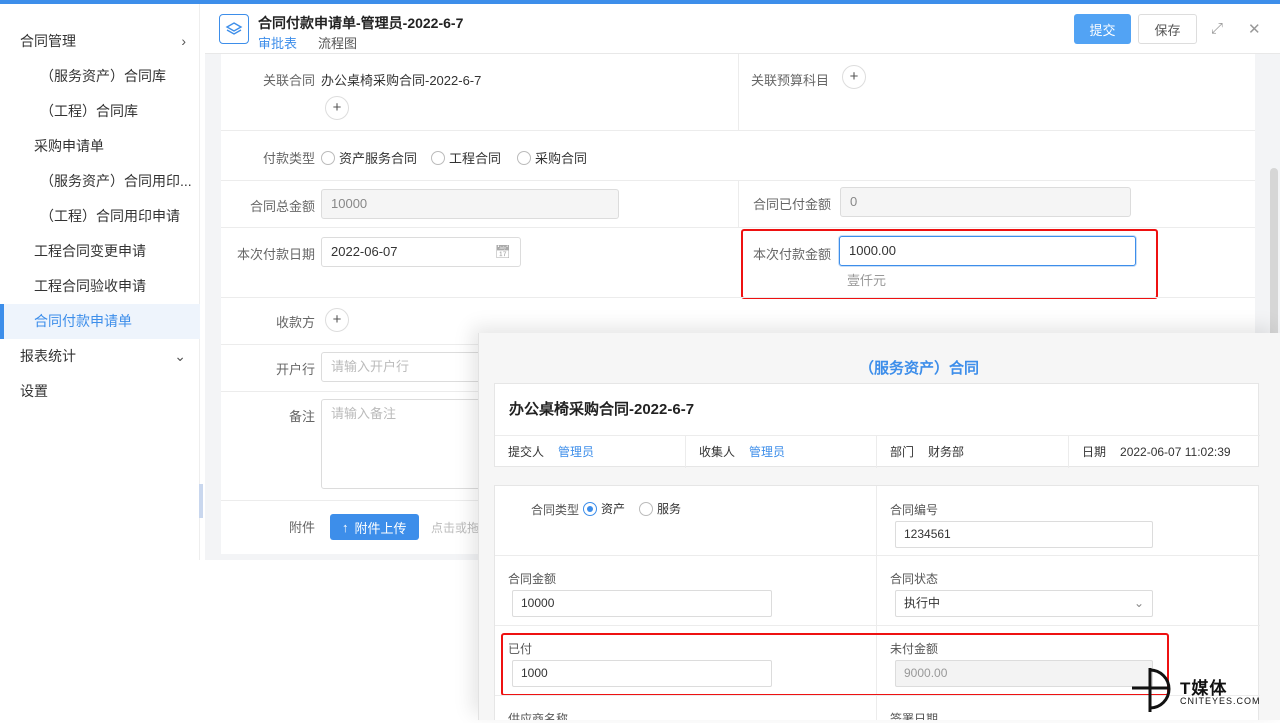 Image resolution: width=1280 pixels, height=723 pixels. I want to click on contract-type-service-radio: 服务, so click(660, 508).